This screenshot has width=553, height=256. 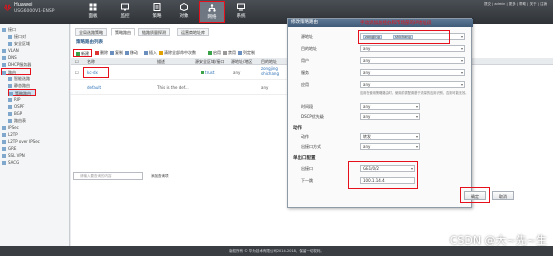 What do you see at coordinates (10, 44) in the screenshot?
I see `zone-icon` at bounding box center [10, 44].